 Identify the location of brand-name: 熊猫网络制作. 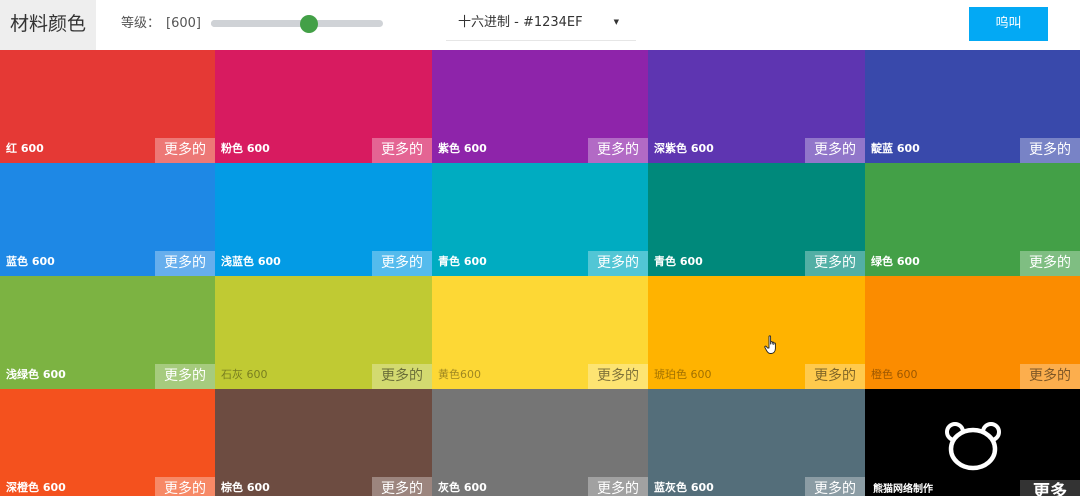
(903, 489).